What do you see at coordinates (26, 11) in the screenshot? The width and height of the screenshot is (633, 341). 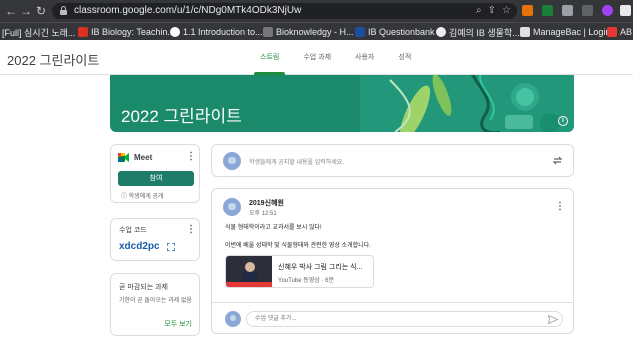 I see `forward-icon: →` at bounding box center [26, 11].